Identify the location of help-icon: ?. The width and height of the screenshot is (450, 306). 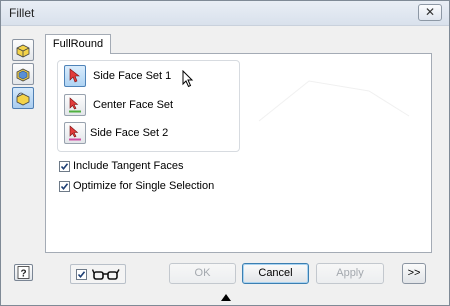
(23, 273).